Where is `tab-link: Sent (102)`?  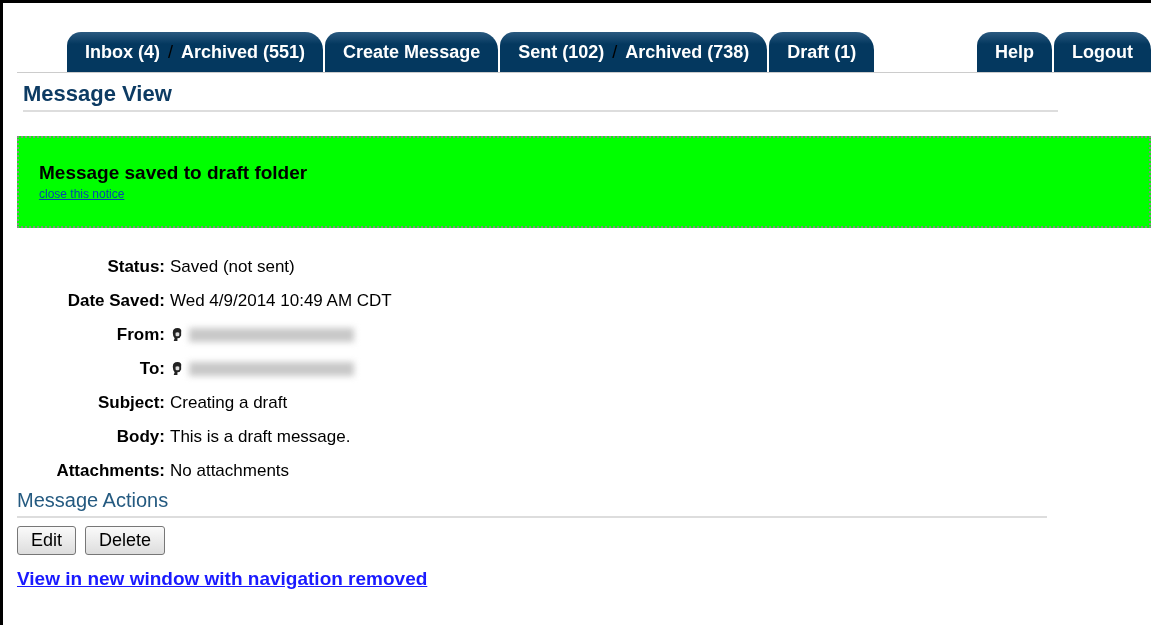 tab-link: Sent (102) is located at coordinates (561, 52).